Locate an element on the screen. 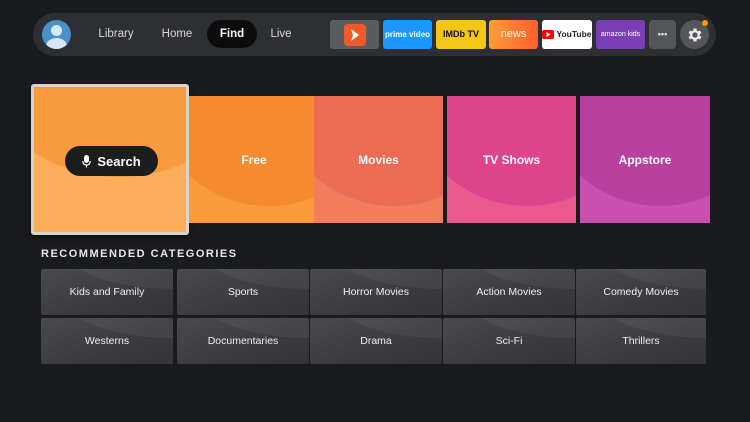 This screenshot has width=750, height=422. more-dots-icon: ••• is located at coordinates (662, 34).